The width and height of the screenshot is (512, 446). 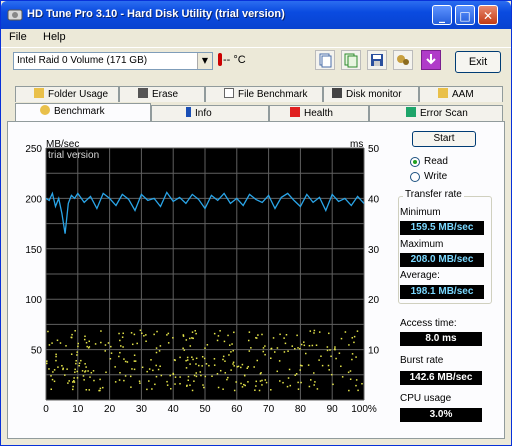 What do you see at coordinates (110, 409) in the screenshot?
I see `x-tick-label: 20` at bounding box center [110, 409].